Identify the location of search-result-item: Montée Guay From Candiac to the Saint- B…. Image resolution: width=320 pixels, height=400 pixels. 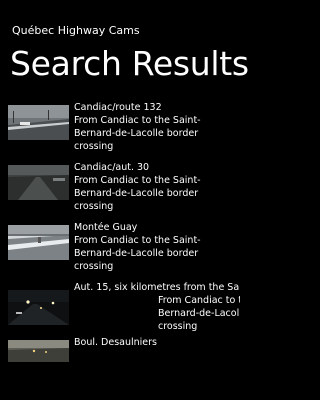
(120, 250).